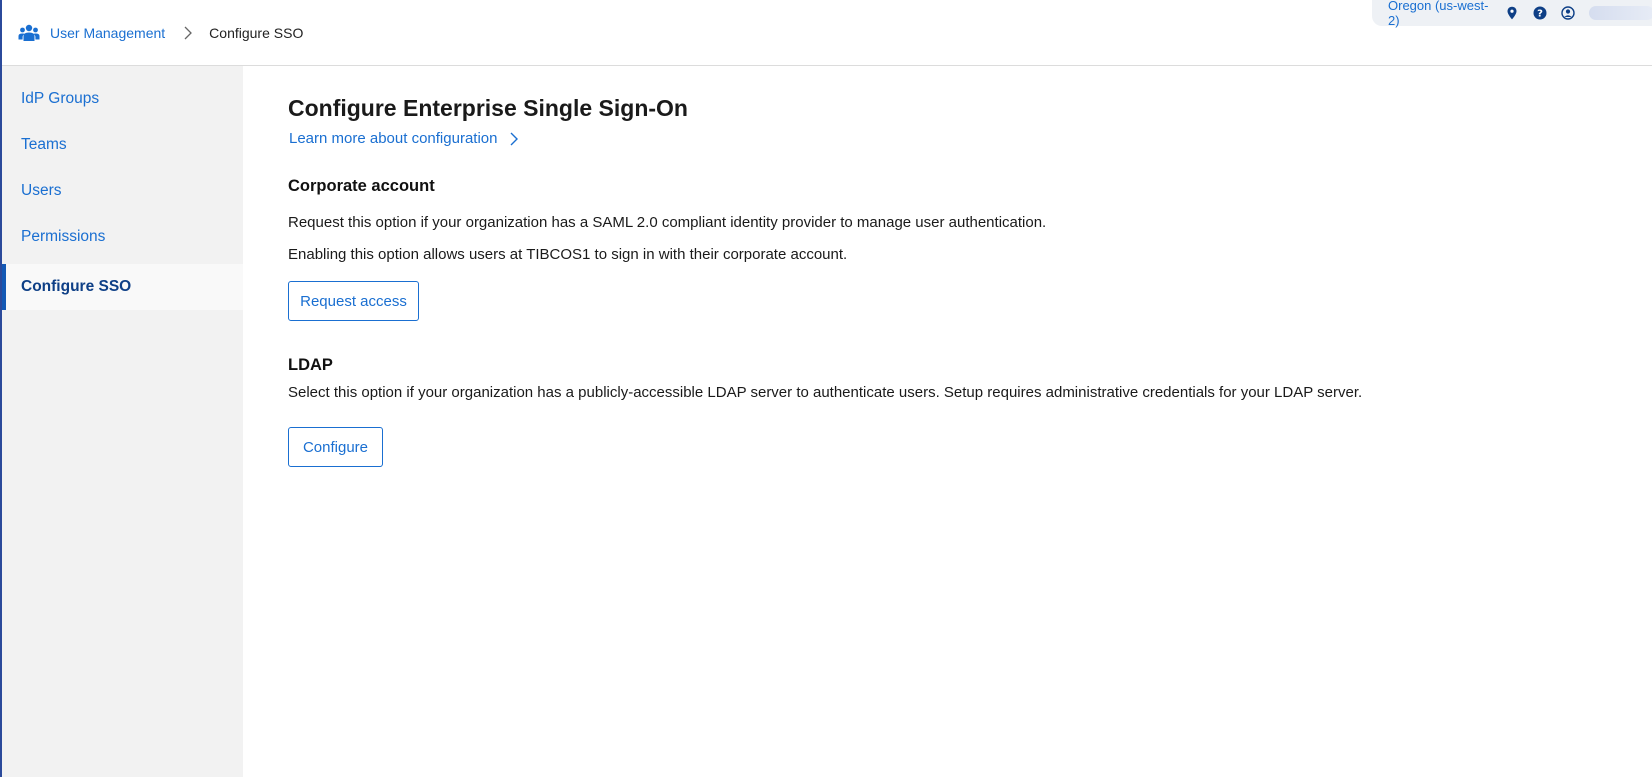 This screenshot has width=1652, height=777. I want to click on users-group-icon, so click(29, 33).